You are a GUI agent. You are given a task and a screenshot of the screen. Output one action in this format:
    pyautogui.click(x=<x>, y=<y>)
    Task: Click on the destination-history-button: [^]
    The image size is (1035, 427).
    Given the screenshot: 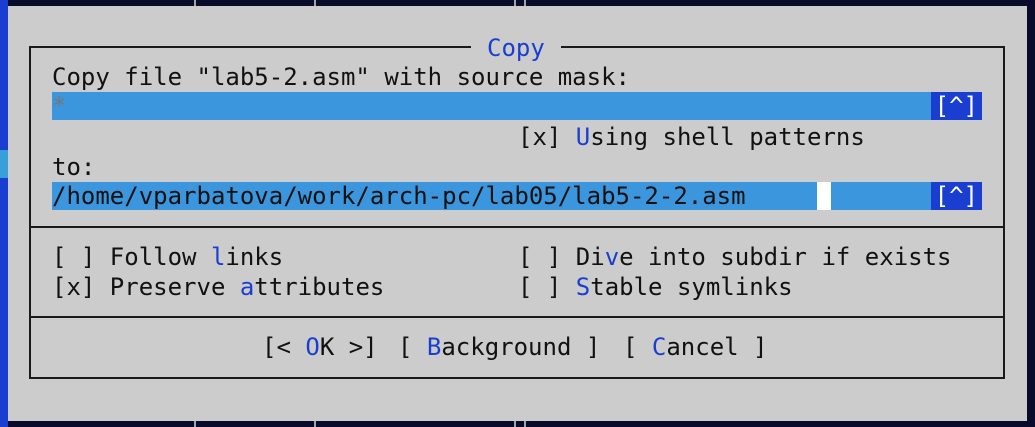 What is the action you would take?
    pyautogui.click(x=956, y=196)
    